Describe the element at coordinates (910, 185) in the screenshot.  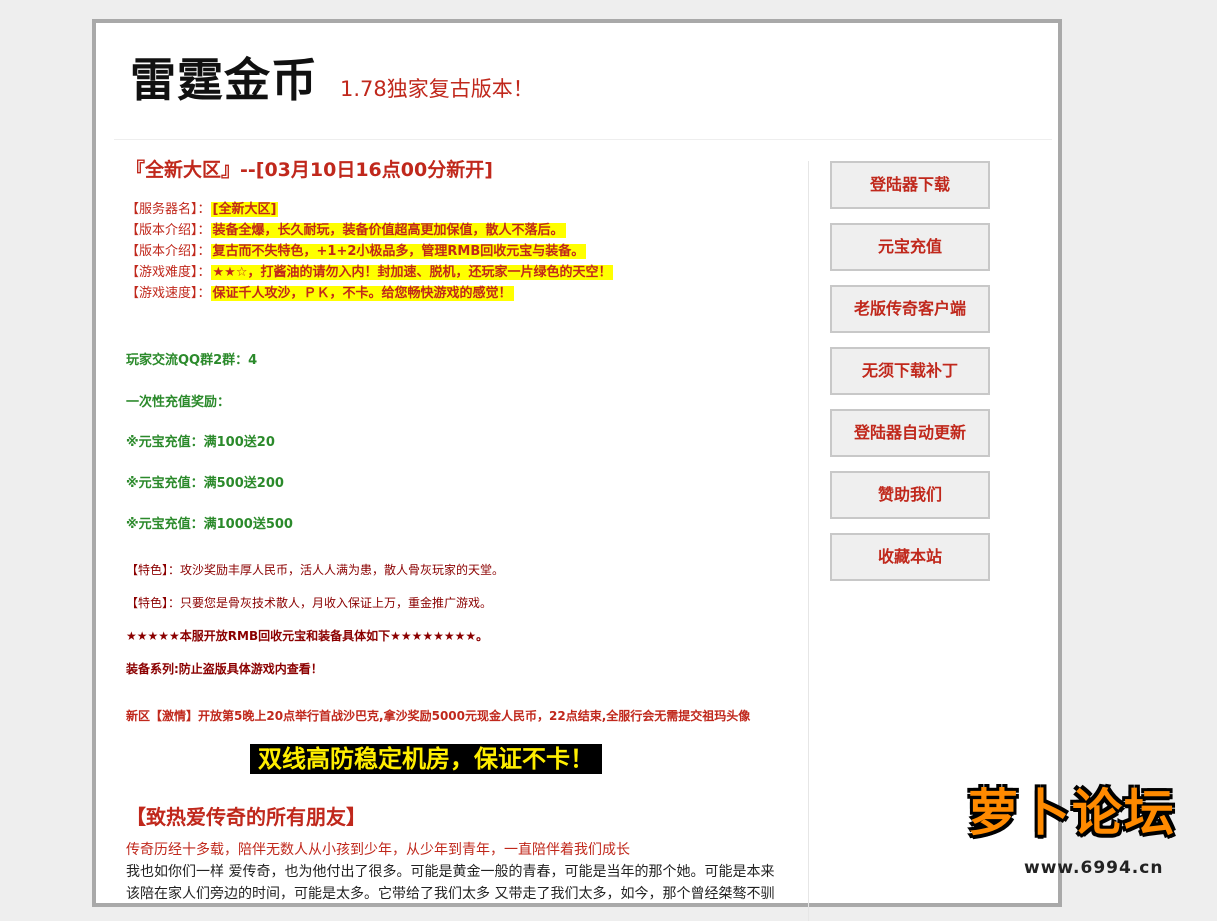
I see `launcher-download-button: 登陆器下载` at that location.